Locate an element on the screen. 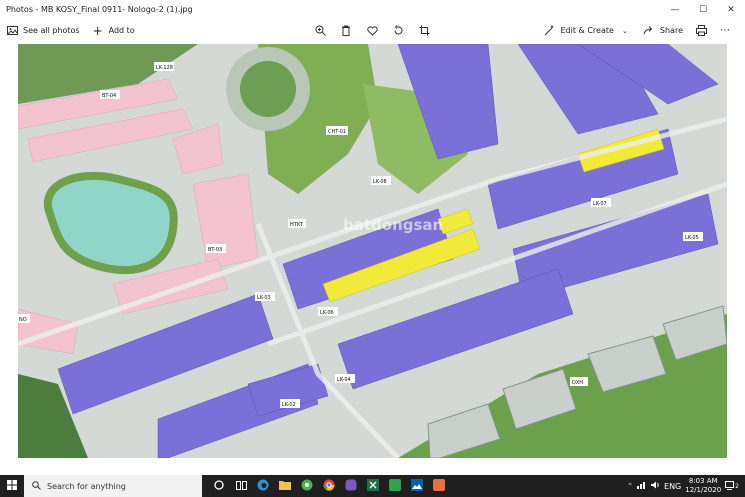 This screenshot has width=745, height=497. more-options-button: ⋯ is located at coordinates (725, 30).